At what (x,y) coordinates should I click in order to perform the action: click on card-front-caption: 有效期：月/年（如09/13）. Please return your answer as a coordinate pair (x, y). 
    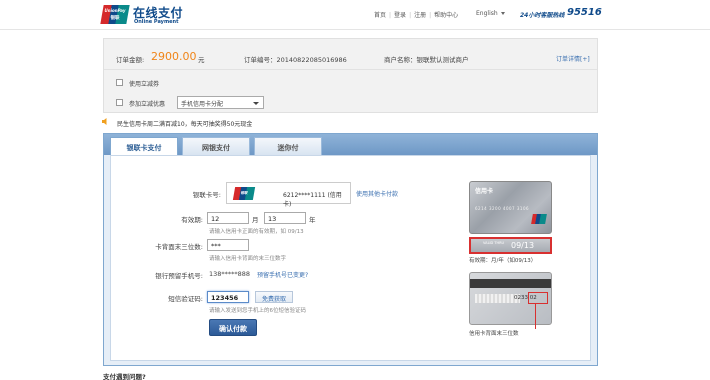
    Looking at the image, I should click on (503, 261).